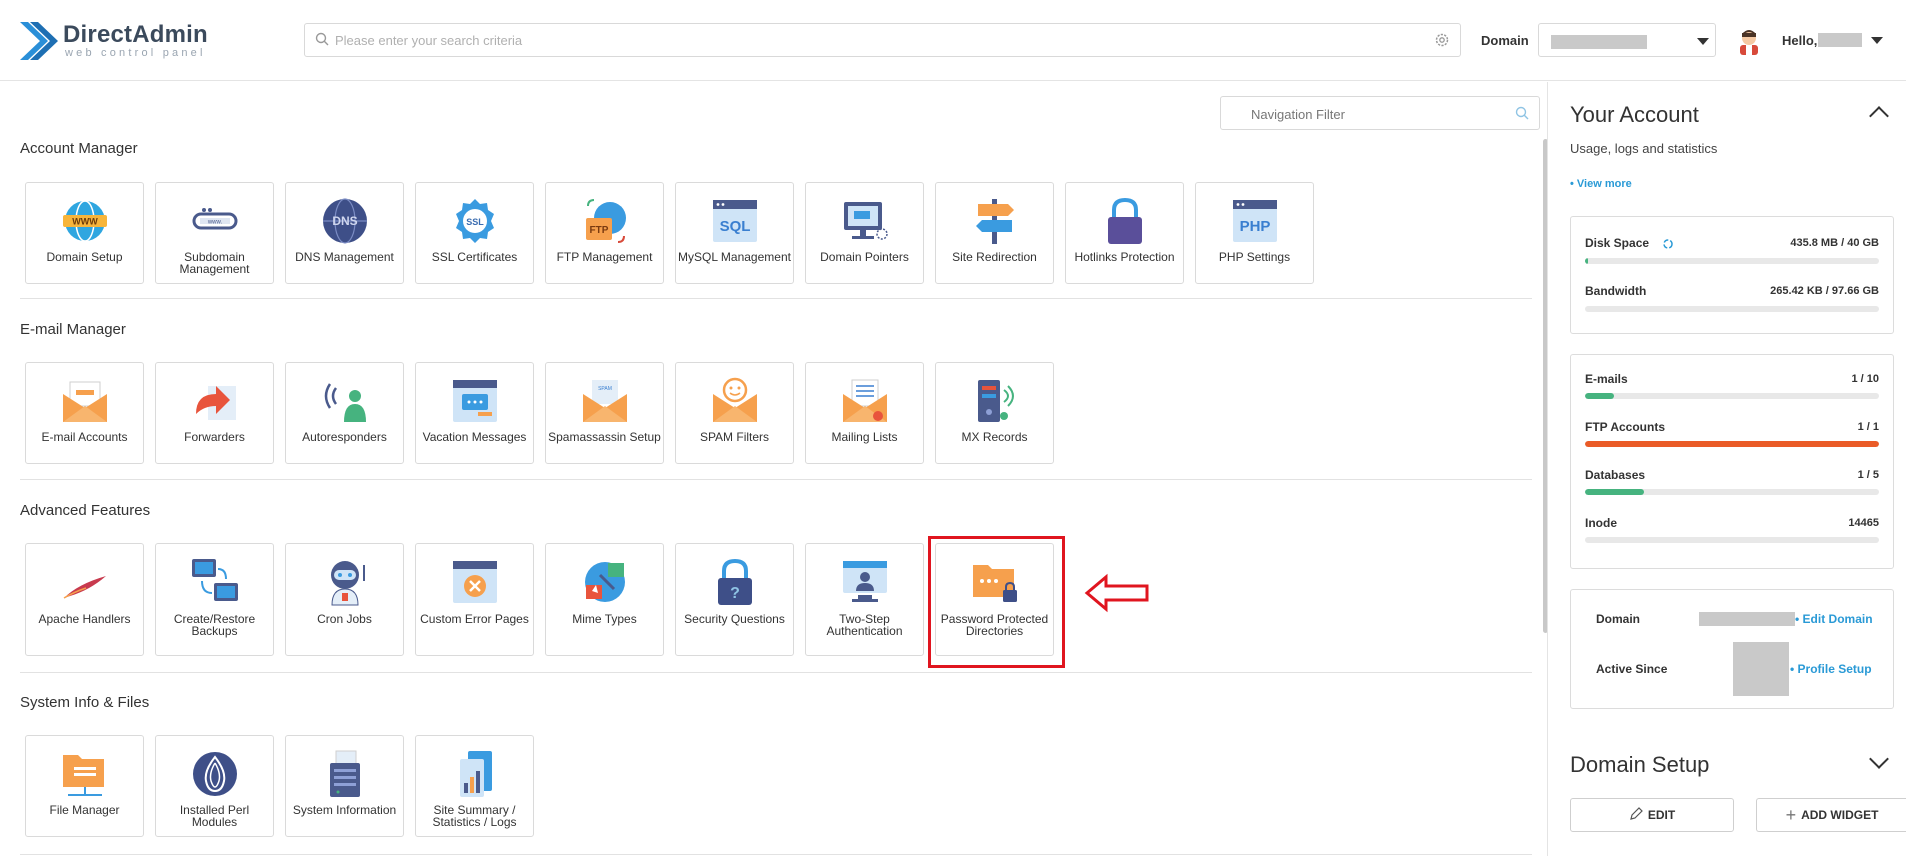  Describe the element at coordinates (84, 413) in the screenshot. I see `tile-email-accounts: E-mail Accounts` at that location.